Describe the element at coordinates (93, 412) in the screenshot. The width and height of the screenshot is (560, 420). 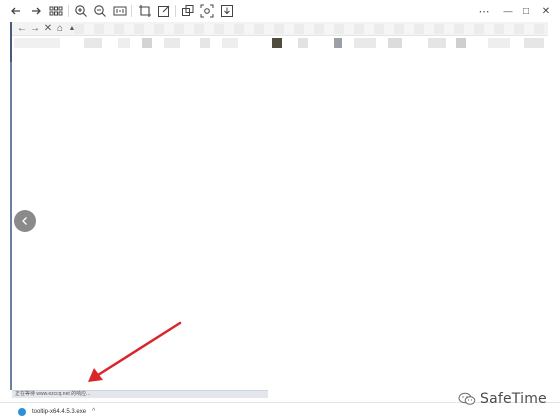
I see `chevron-up-icon: ^` at that location.